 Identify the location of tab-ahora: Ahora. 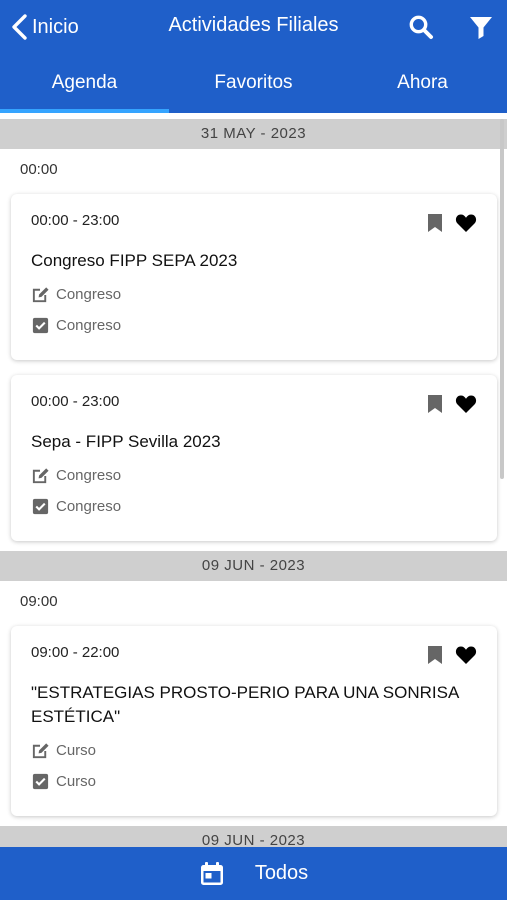
(422, 86).